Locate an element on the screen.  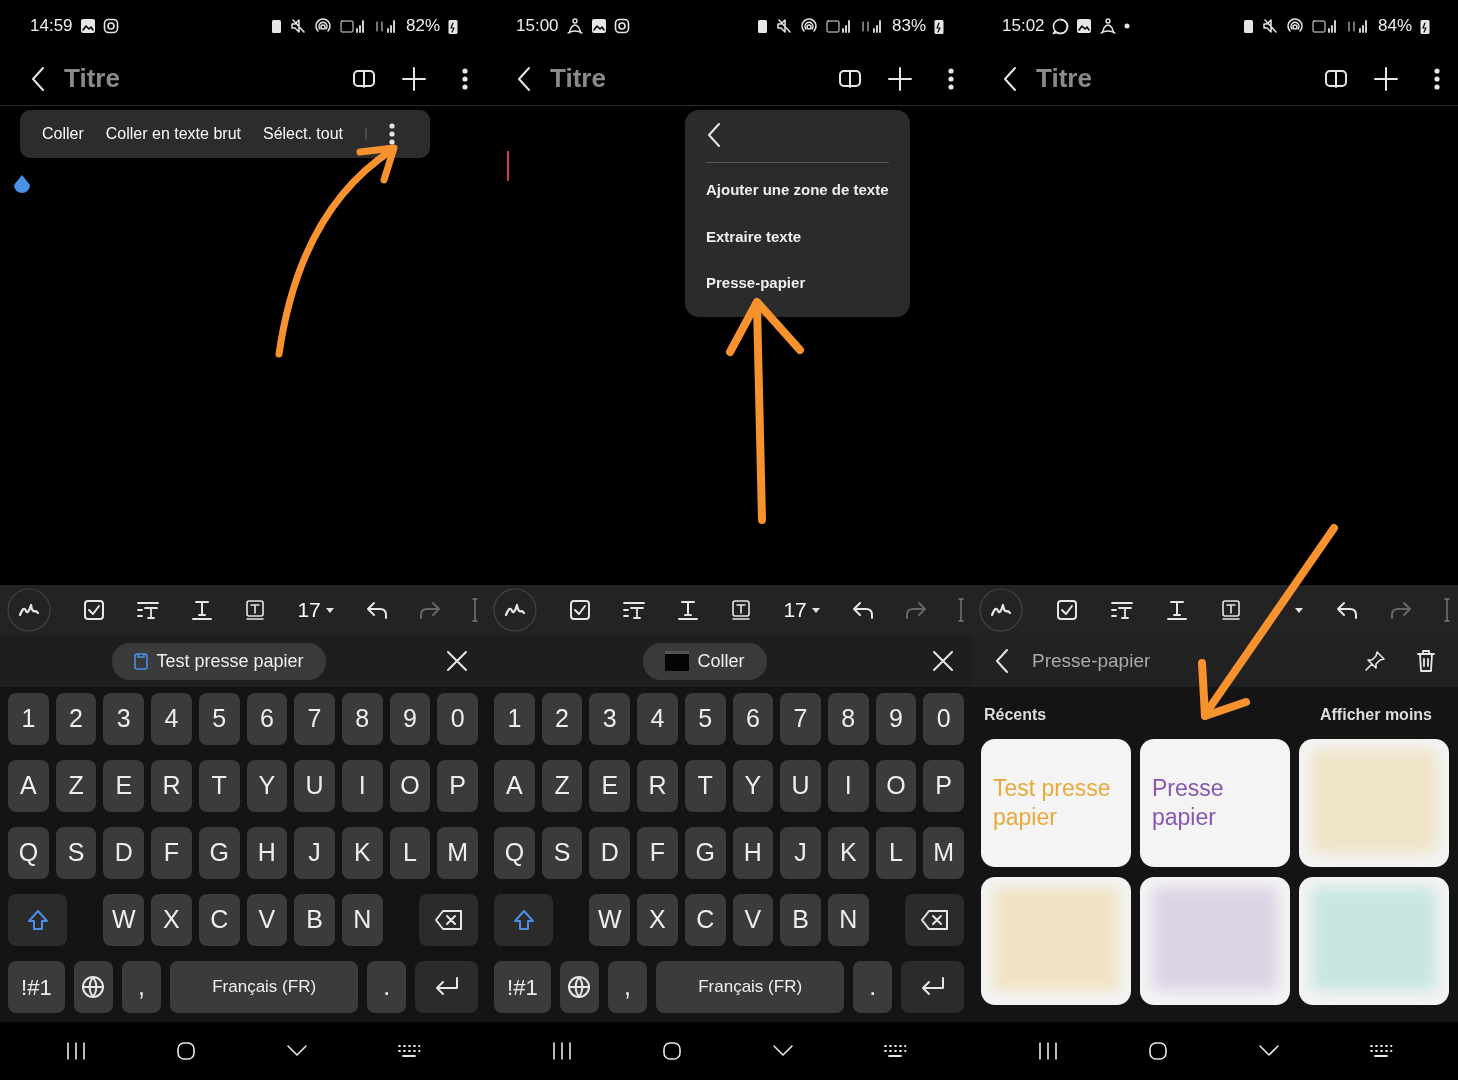
backspace-key is located at coordinates (449, 920).